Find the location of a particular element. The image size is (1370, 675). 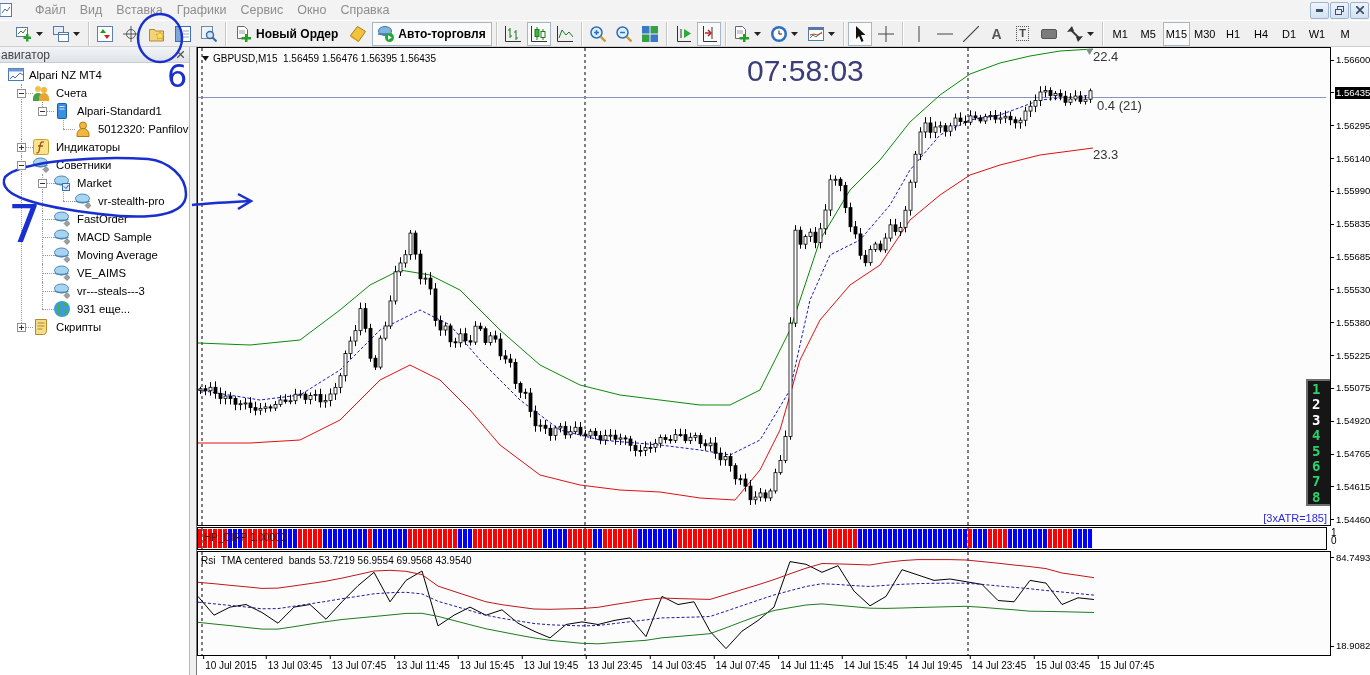

signal-digit: 3 is located at coordinates (1316, 420).